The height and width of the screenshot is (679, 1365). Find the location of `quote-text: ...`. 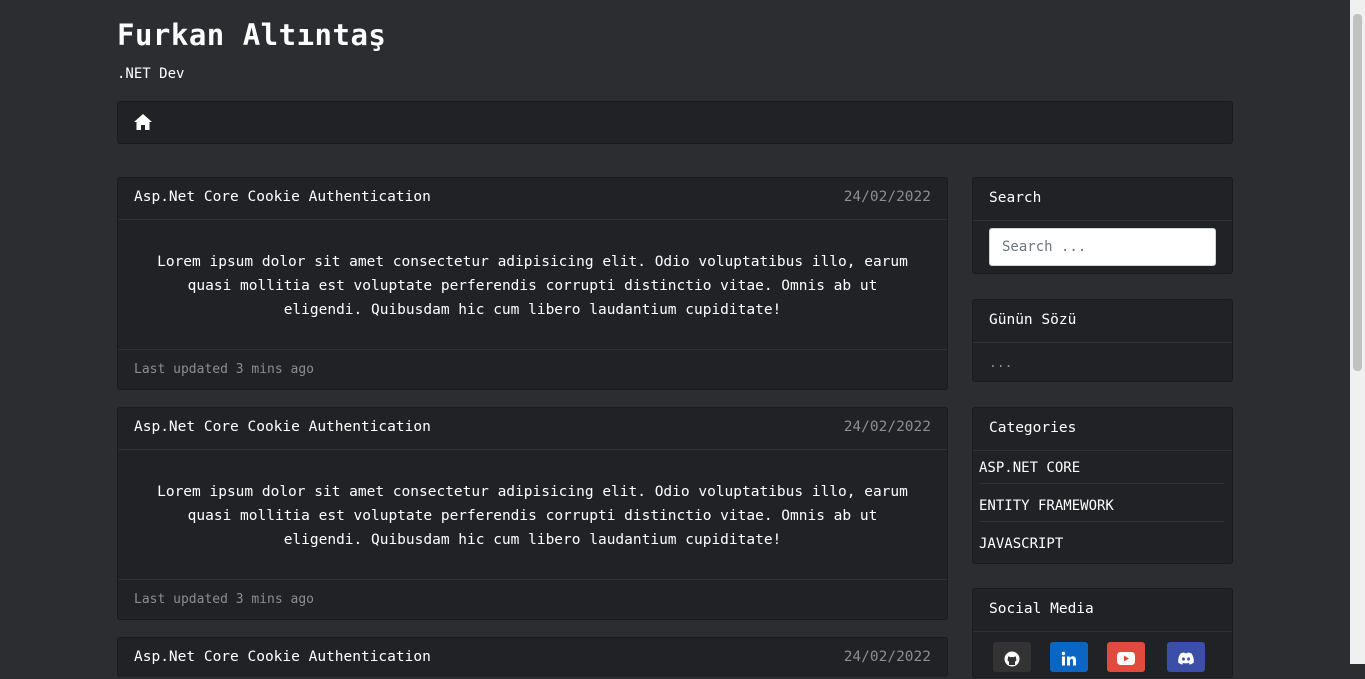

quote-text: ... is located at coordinates (1001, 363).